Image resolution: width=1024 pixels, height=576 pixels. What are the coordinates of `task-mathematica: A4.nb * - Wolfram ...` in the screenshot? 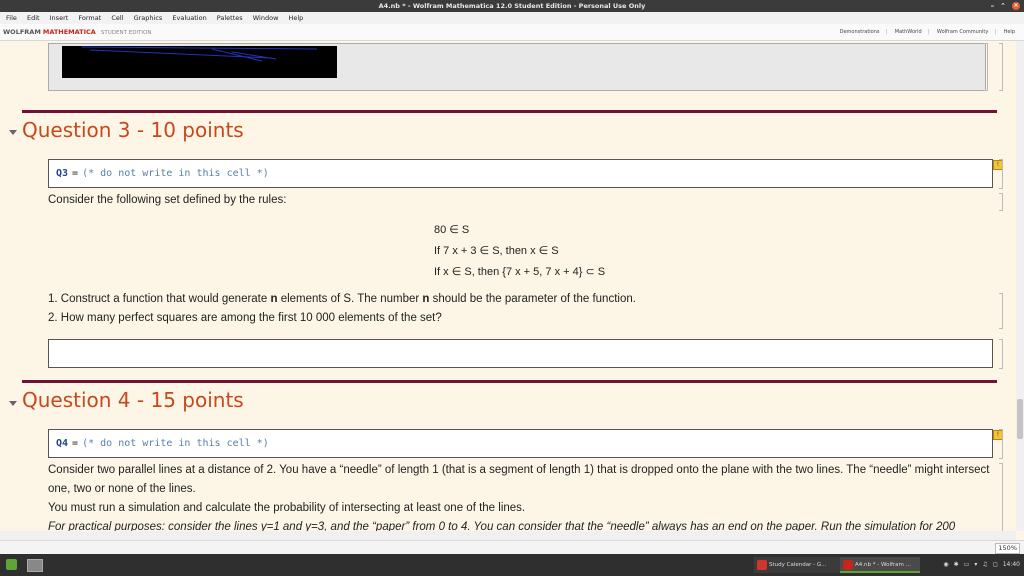 It's located at (880, 565).